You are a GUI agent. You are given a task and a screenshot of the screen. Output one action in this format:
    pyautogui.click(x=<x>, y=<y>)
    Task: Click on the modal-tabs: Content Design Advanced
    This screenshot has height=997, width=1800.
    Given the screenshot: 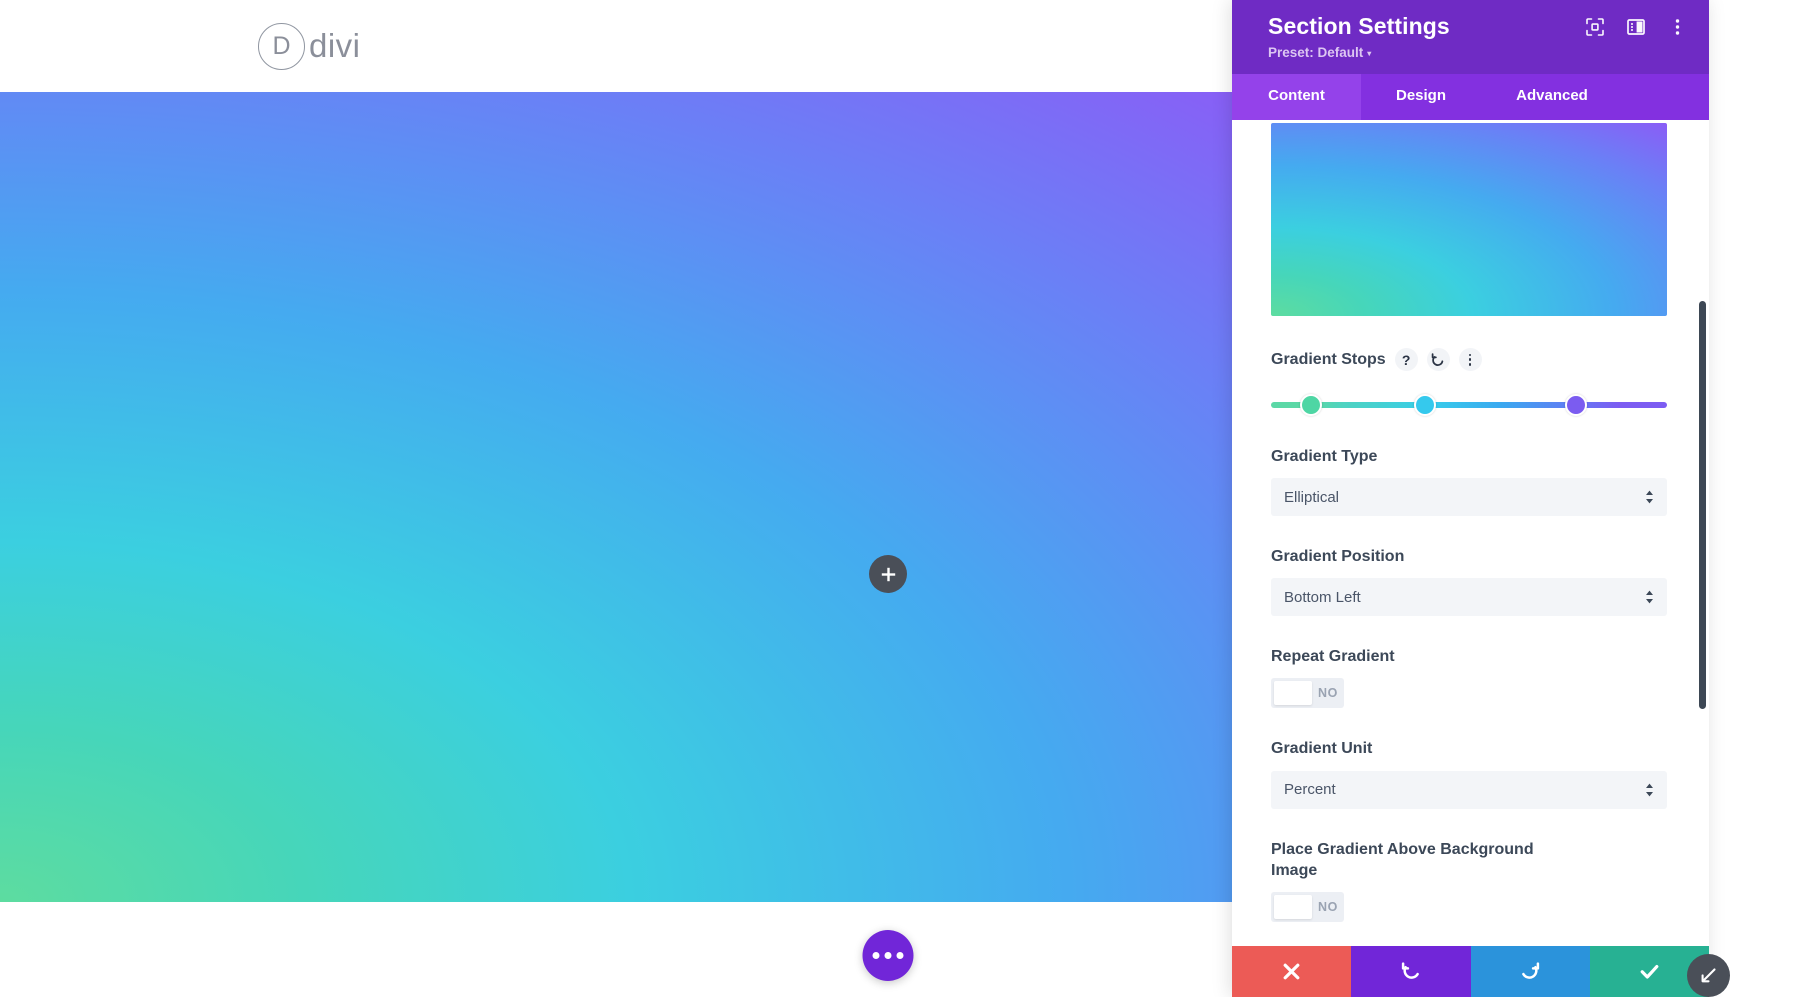 What is the action you would take?
    pyautogui.click(x=1470, y=97)
    